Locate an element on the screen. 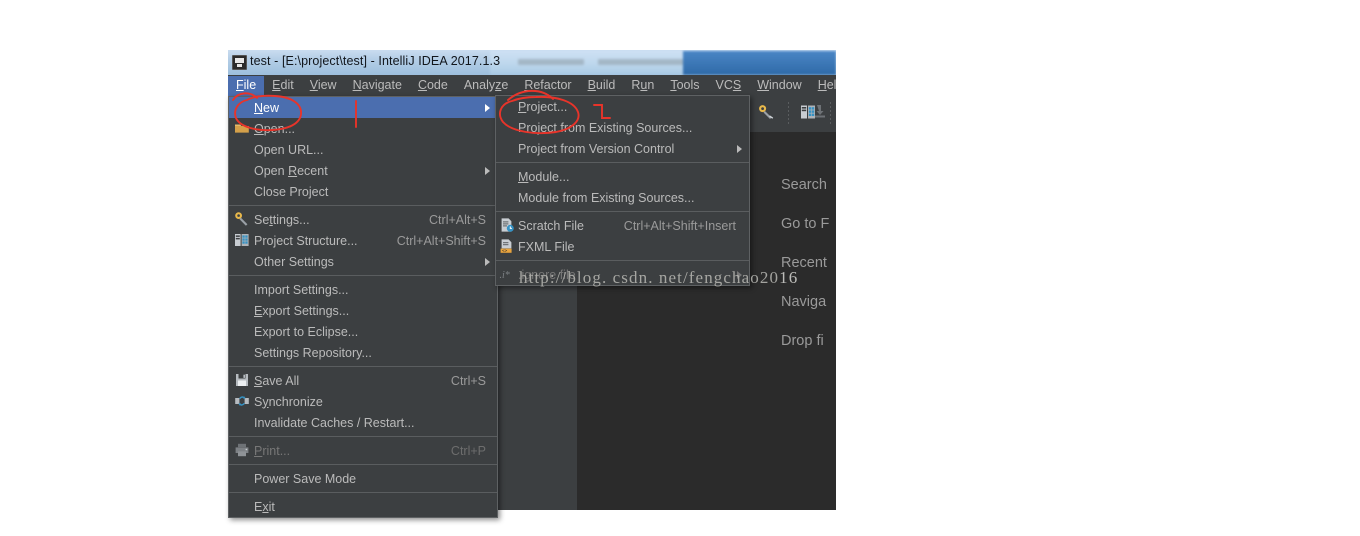 The image size is (1360, 536). print-icon is located at coordinates (242, 450).